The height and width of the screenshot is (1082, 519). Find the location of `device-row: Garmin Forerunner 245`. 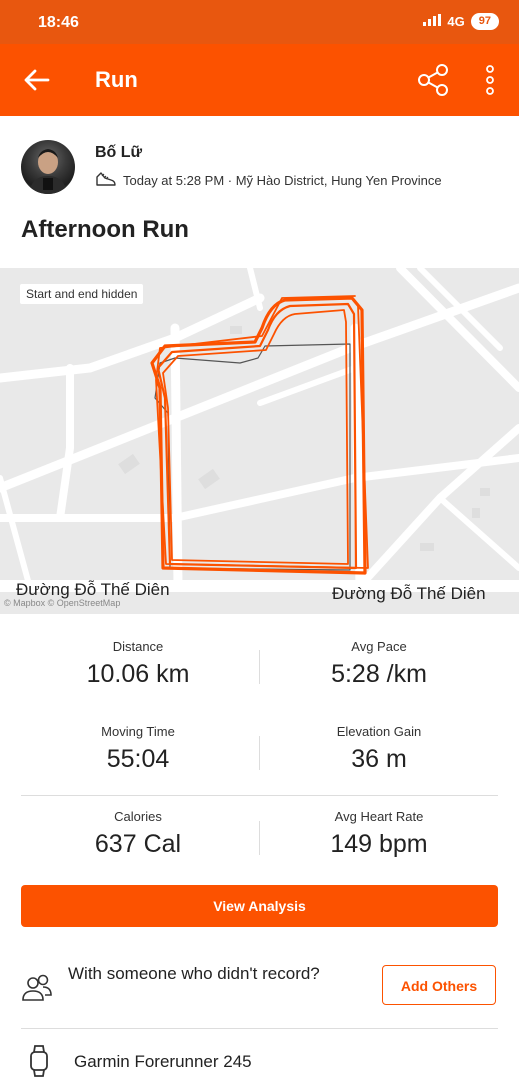

device-row: Garmin Forerunner 245 is located at coordinates (259, 1055).